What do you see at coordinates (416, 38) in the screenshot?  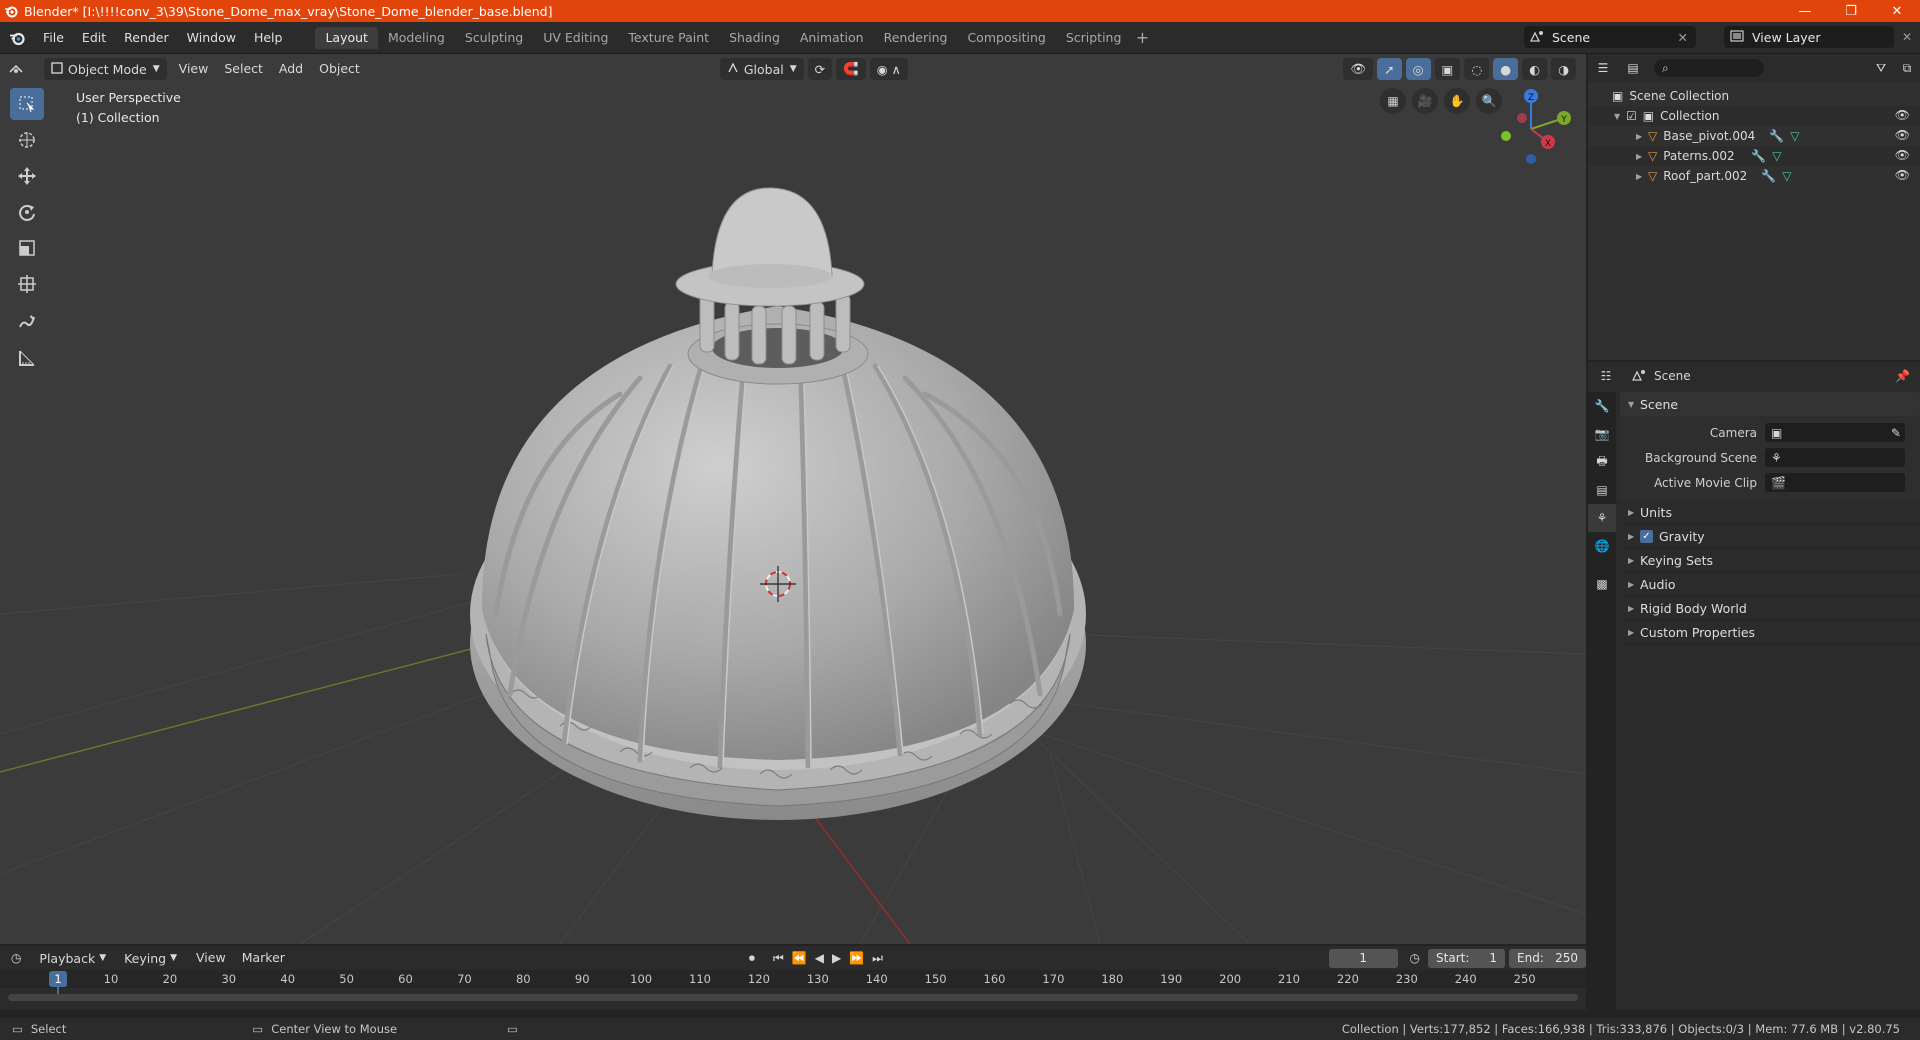 I see `tab-modeling: Modeling` at bounding box center [416, 38].